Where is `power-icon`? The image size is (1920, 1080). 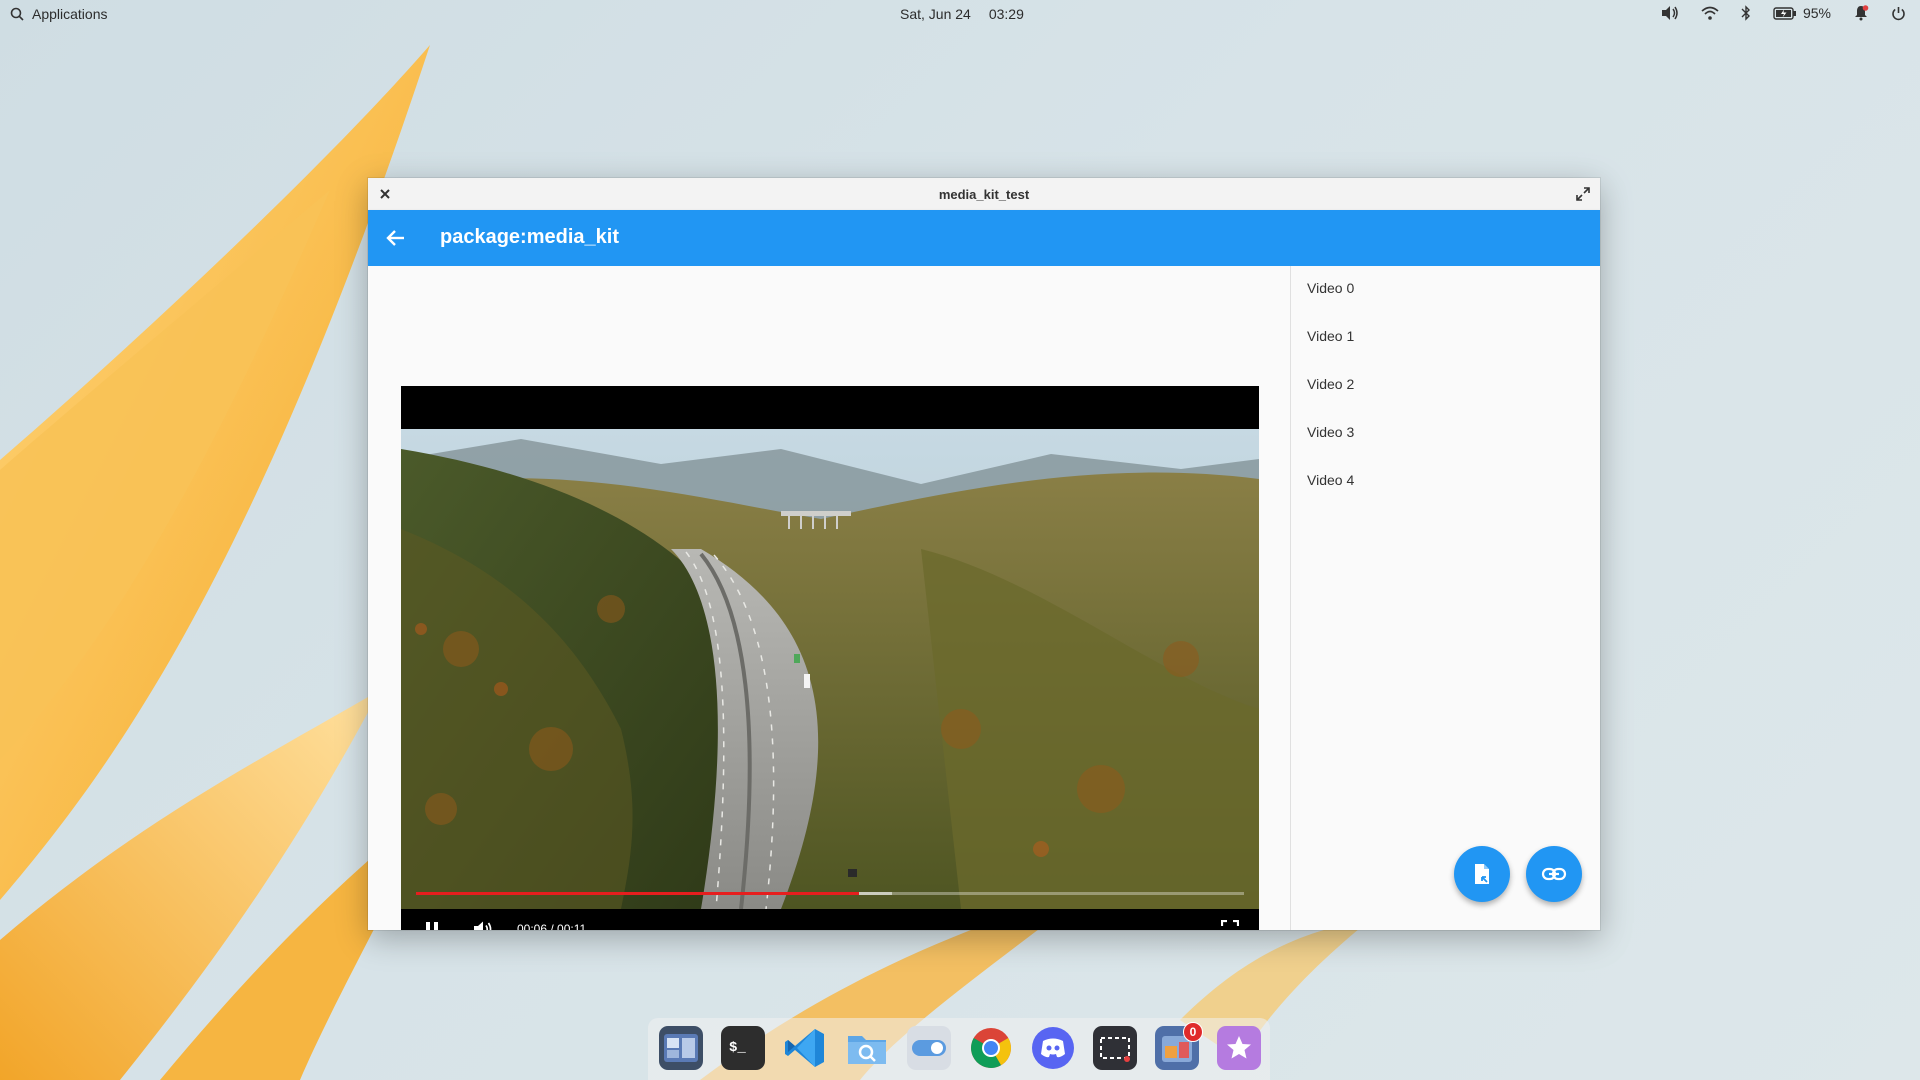 power-icon is located at coordinates (1898, 13).